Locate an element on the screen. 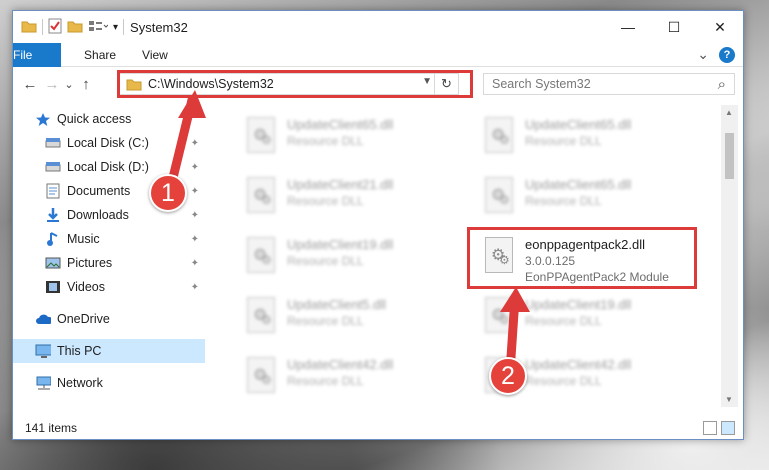  sidebar-item-pictures: Pictures ✦ is located at coordinates (109, 263).